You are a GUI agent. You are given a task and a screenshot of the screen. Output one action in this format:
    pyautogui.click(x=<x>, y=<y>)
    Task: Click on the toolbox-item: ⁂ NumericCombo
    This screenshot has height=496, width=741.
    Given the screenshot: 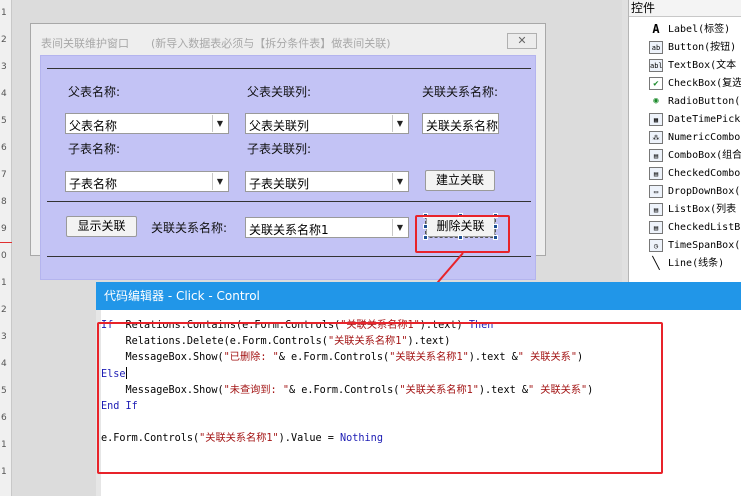 What is the action you would take?
    pyautogui.click(x=695, y=137)
    